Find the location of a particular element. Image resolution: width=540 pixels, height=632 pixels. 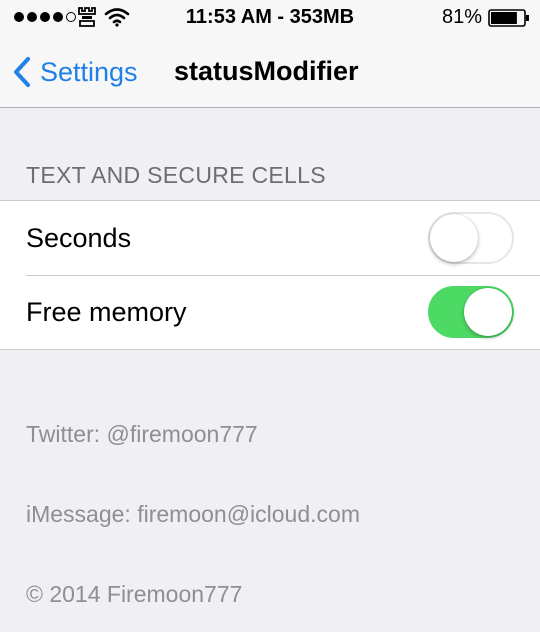

chevron-left-icon is located at coordinates (22, 72).